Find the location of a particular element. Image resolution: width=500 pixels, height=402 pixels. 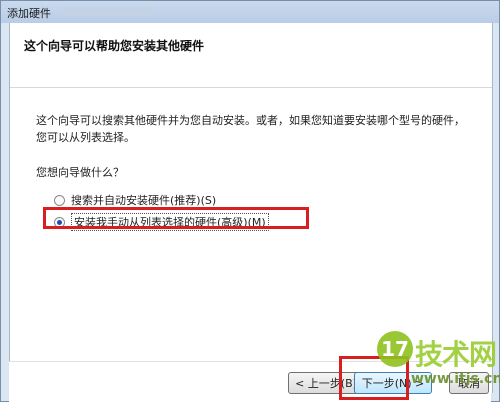

title-bar: 添加硬件 is located at coordinates (250, 12).